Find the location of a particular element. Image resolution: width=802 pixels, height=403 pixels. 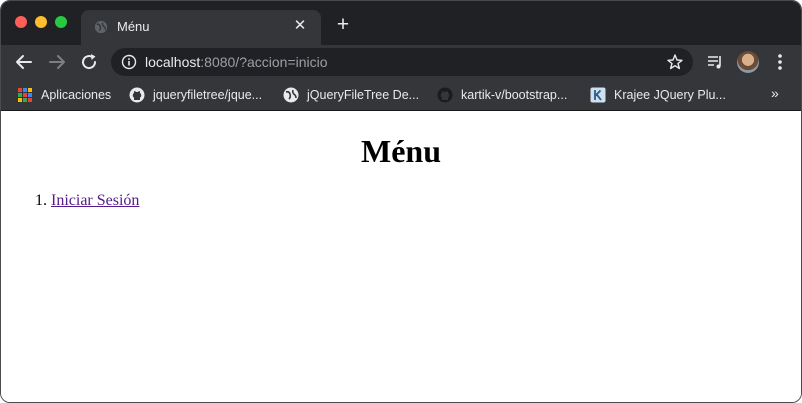

krajee-k-icon is located at coordinates (598, 95).